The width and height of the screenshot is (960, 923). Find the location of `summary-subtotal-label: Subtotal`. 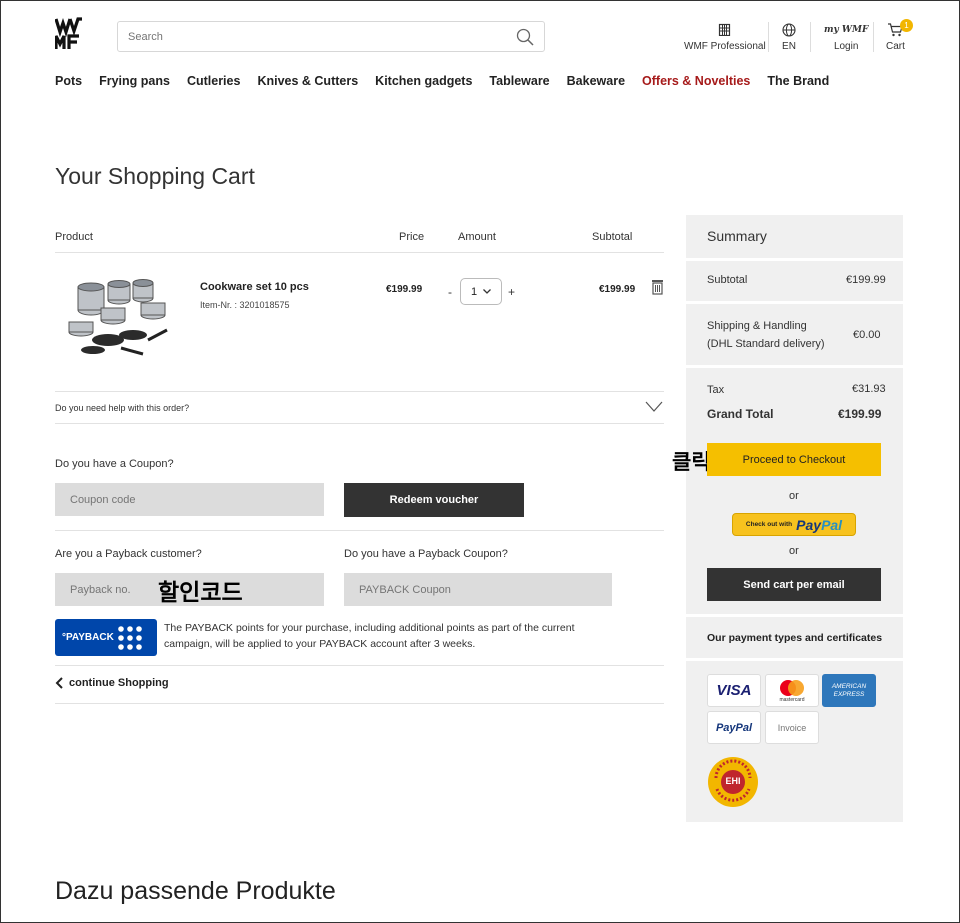

summary-subtotal-label: Subtotal is located at coordinates (727, 280).